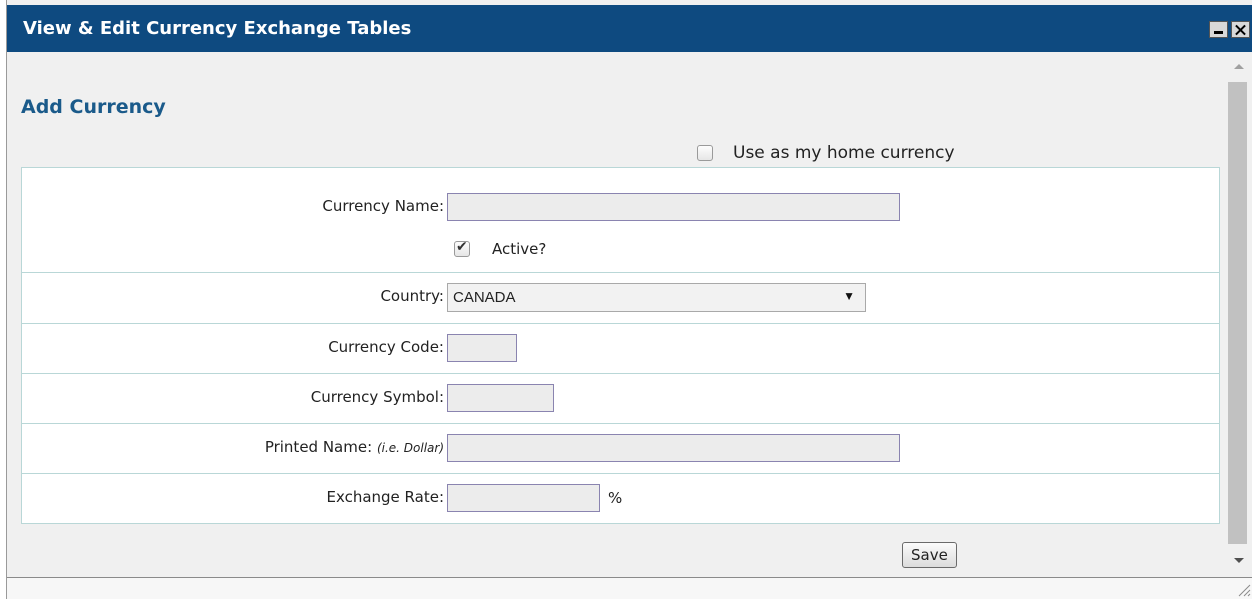 This screenshot has width=1252, height=599. What do you see at coordinates (410, 448) in the screenshot?
I see `printed-name-hint: (i.e. Dollar)` at bounding box center [410, 448].